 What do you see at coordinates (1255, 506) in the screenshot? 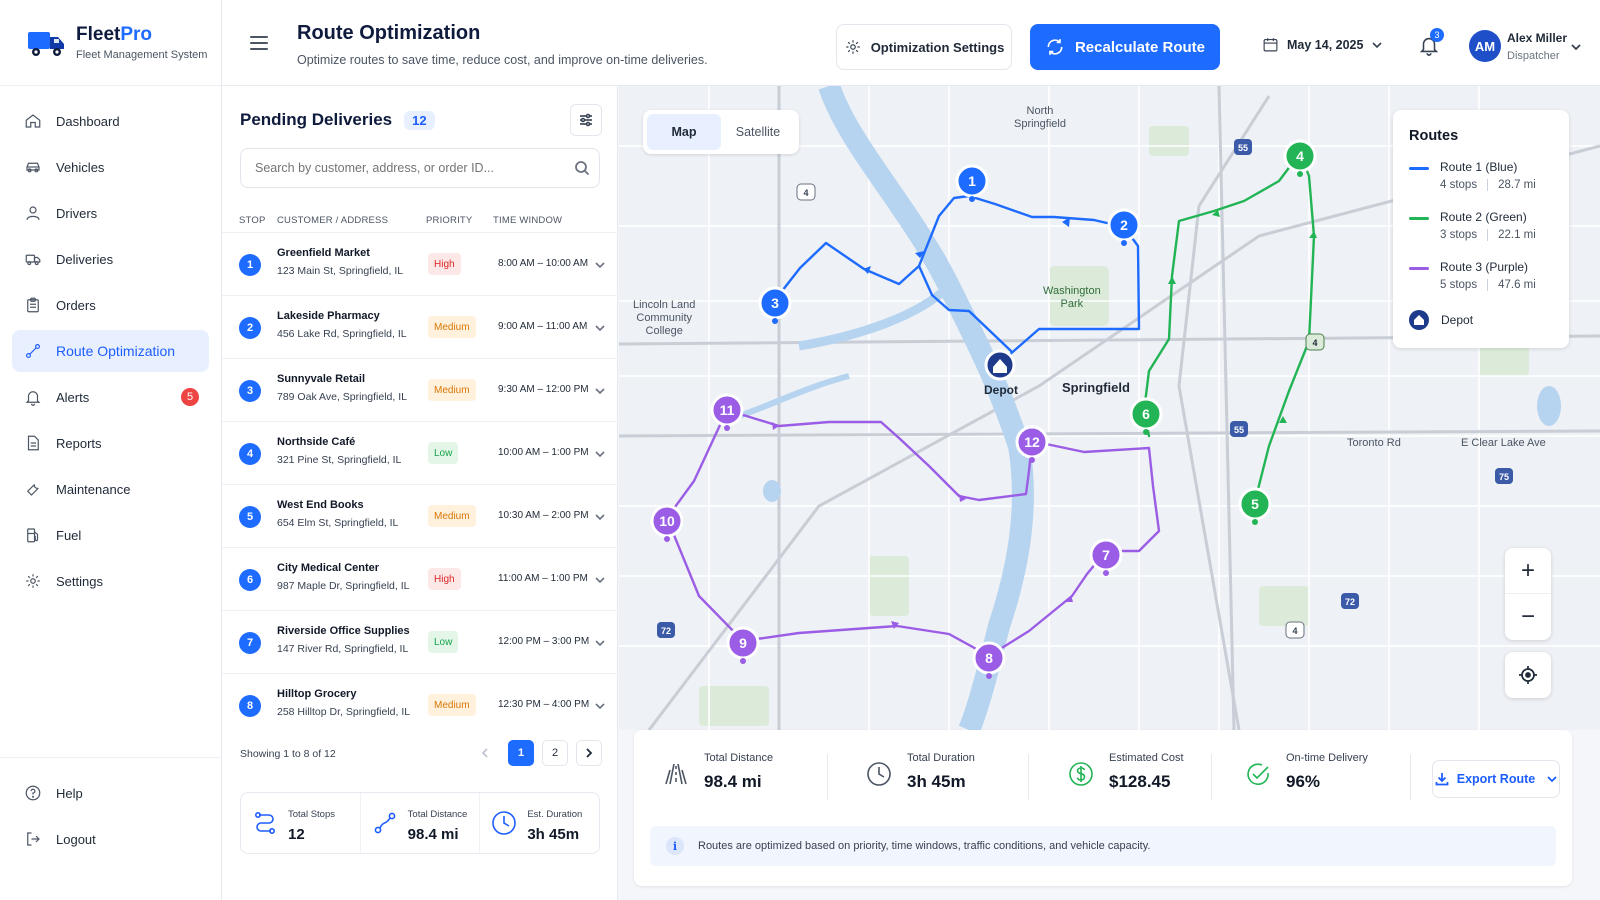
I see `stop-marker-5: 5` at bounding box center [1255, 506].